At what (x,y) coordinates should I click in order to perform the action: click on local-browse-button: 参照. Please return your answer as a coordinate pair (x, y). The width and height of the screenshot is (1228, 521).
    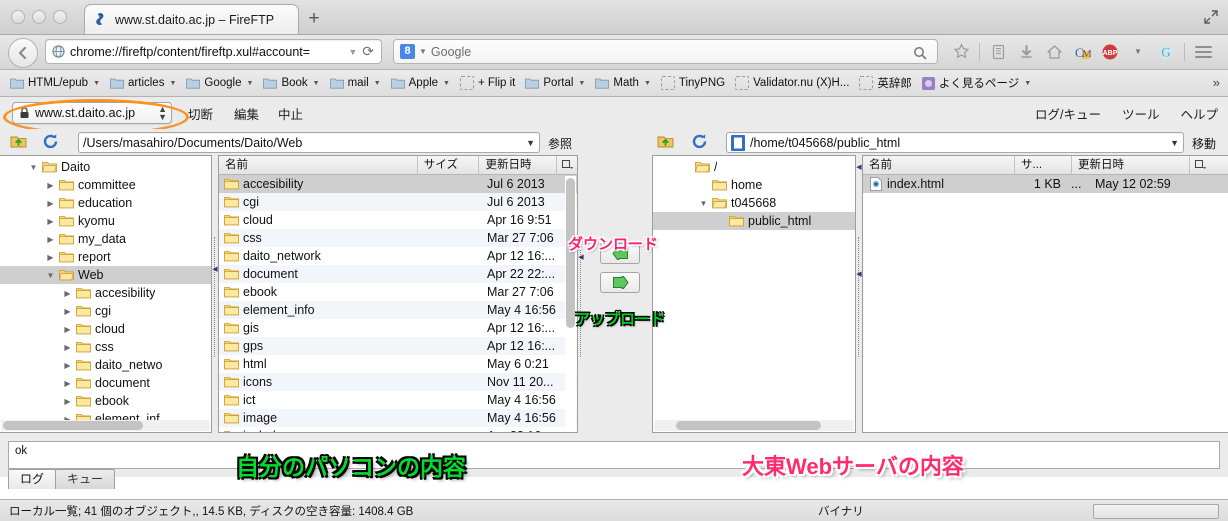
    Looking at the image, I should click on (560, 143).